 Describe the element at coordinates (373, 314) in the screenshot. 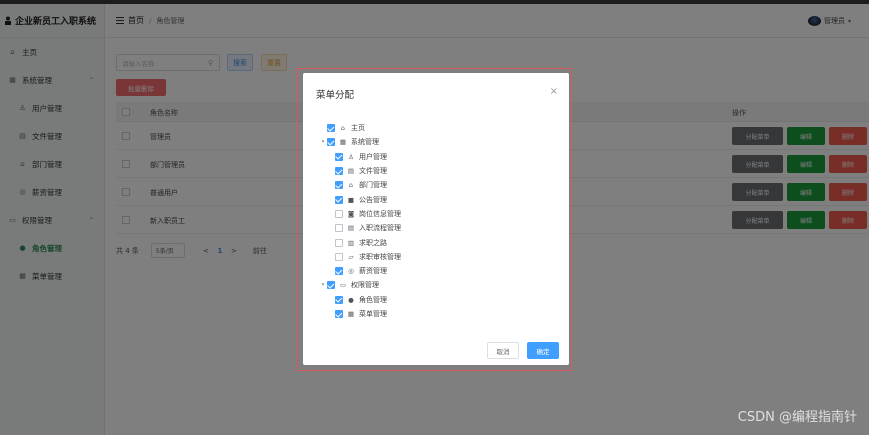

I see `tree-node-label: 菜单管理` at that location.